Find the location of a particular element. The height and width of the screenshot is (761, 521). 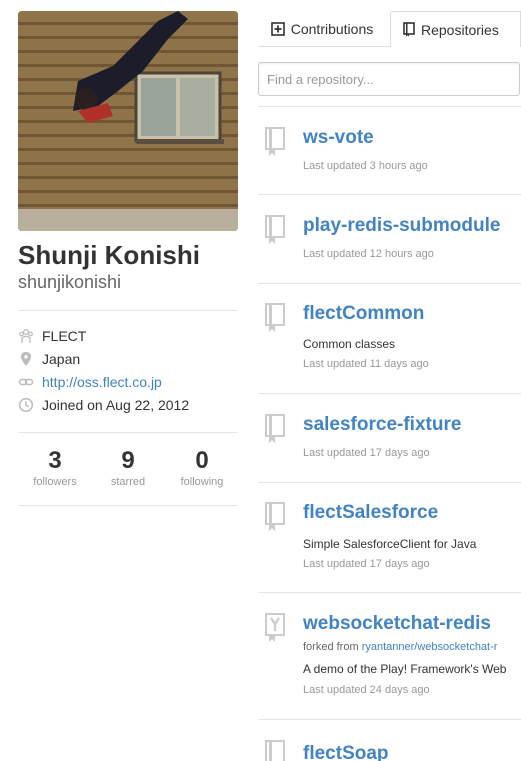

profile-website: http://oss.flect.co.jp is located at coordinates (90, 382).